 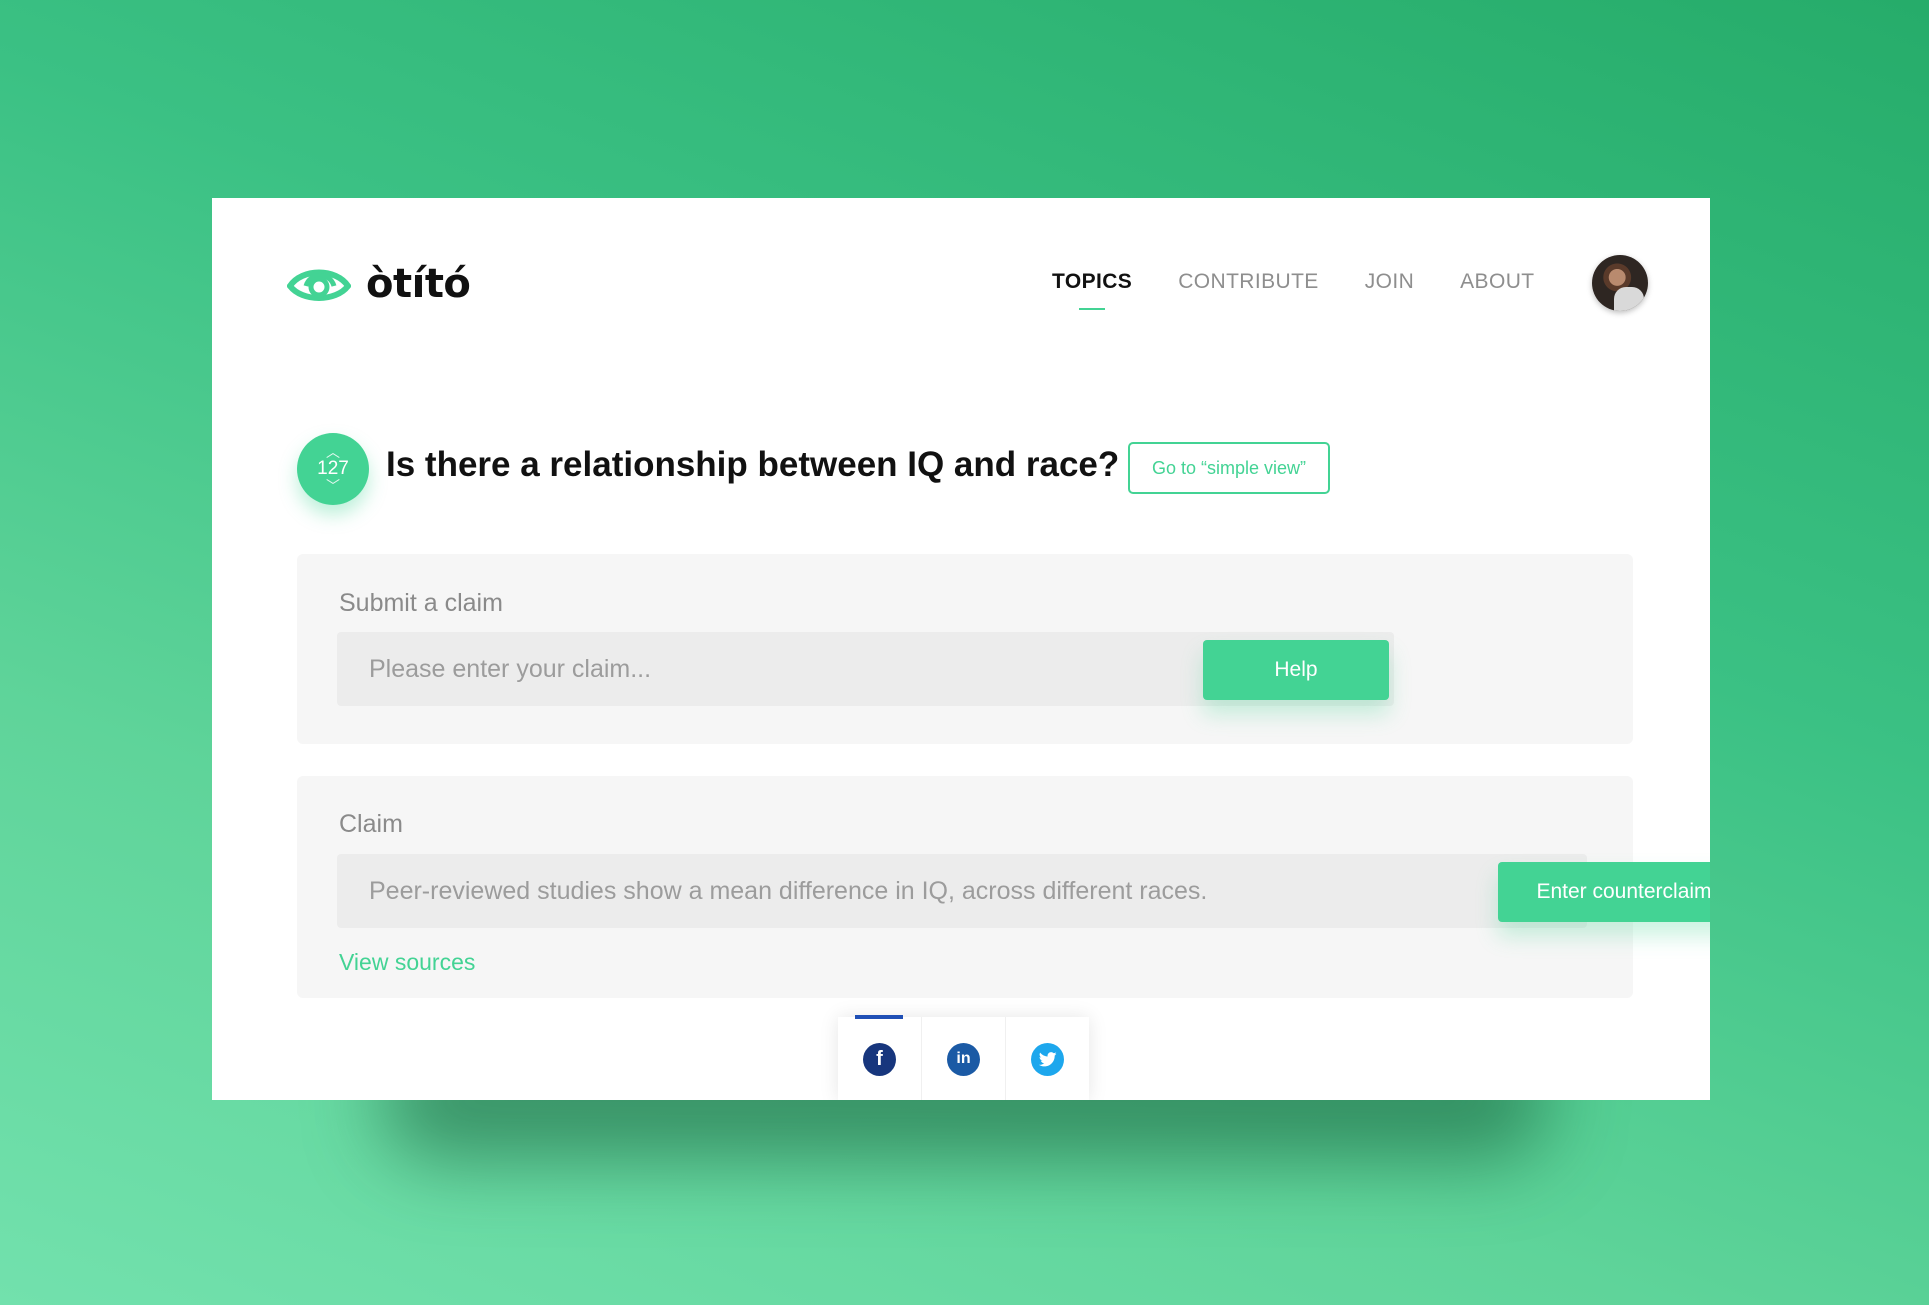 What do you see at coordinates (1620, 283) in the screenshot?
I see `user-avatar` at bounding box center [1620, 283].